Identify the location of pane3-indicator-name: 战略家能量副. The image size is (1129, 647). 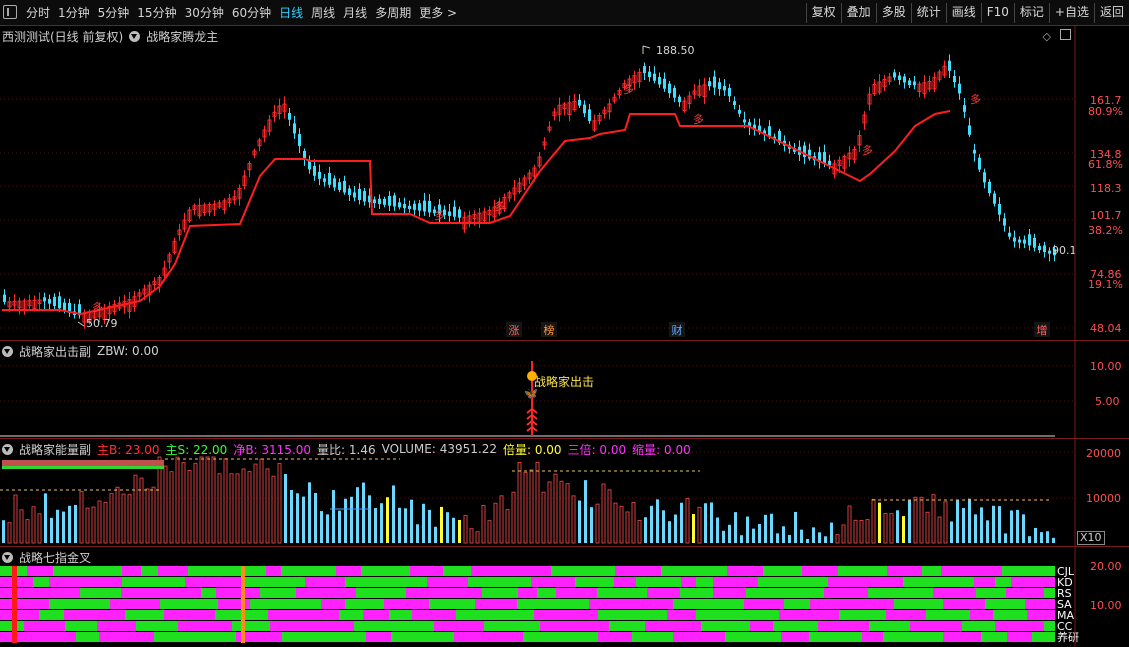
(55, 449).